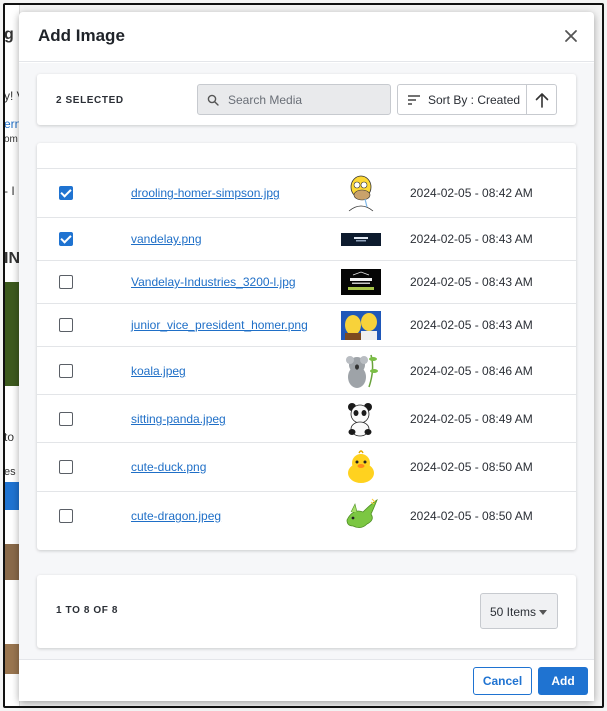 The image size is (607, 711). I want to click on filename-link: vandelay.png, so click(166, 239).